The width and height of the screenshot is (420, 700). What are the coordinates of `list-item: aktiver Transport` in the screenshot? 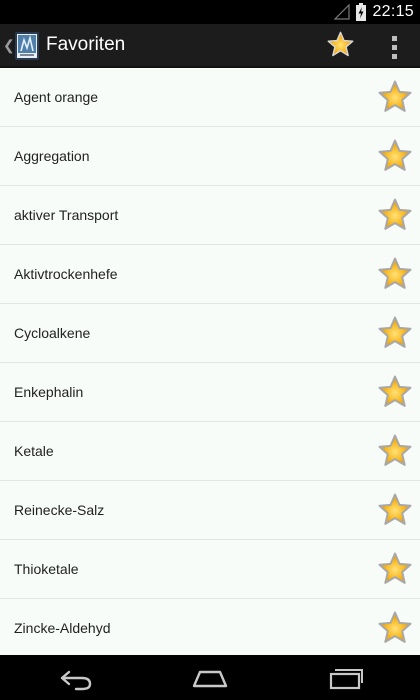 It's located at (210, 215).